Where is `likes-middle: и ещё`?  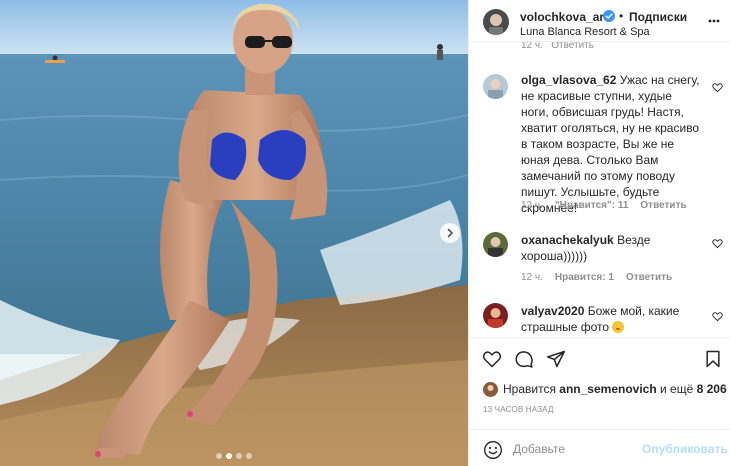 likes-middle: и ещё is located at coordinates (677, 389).